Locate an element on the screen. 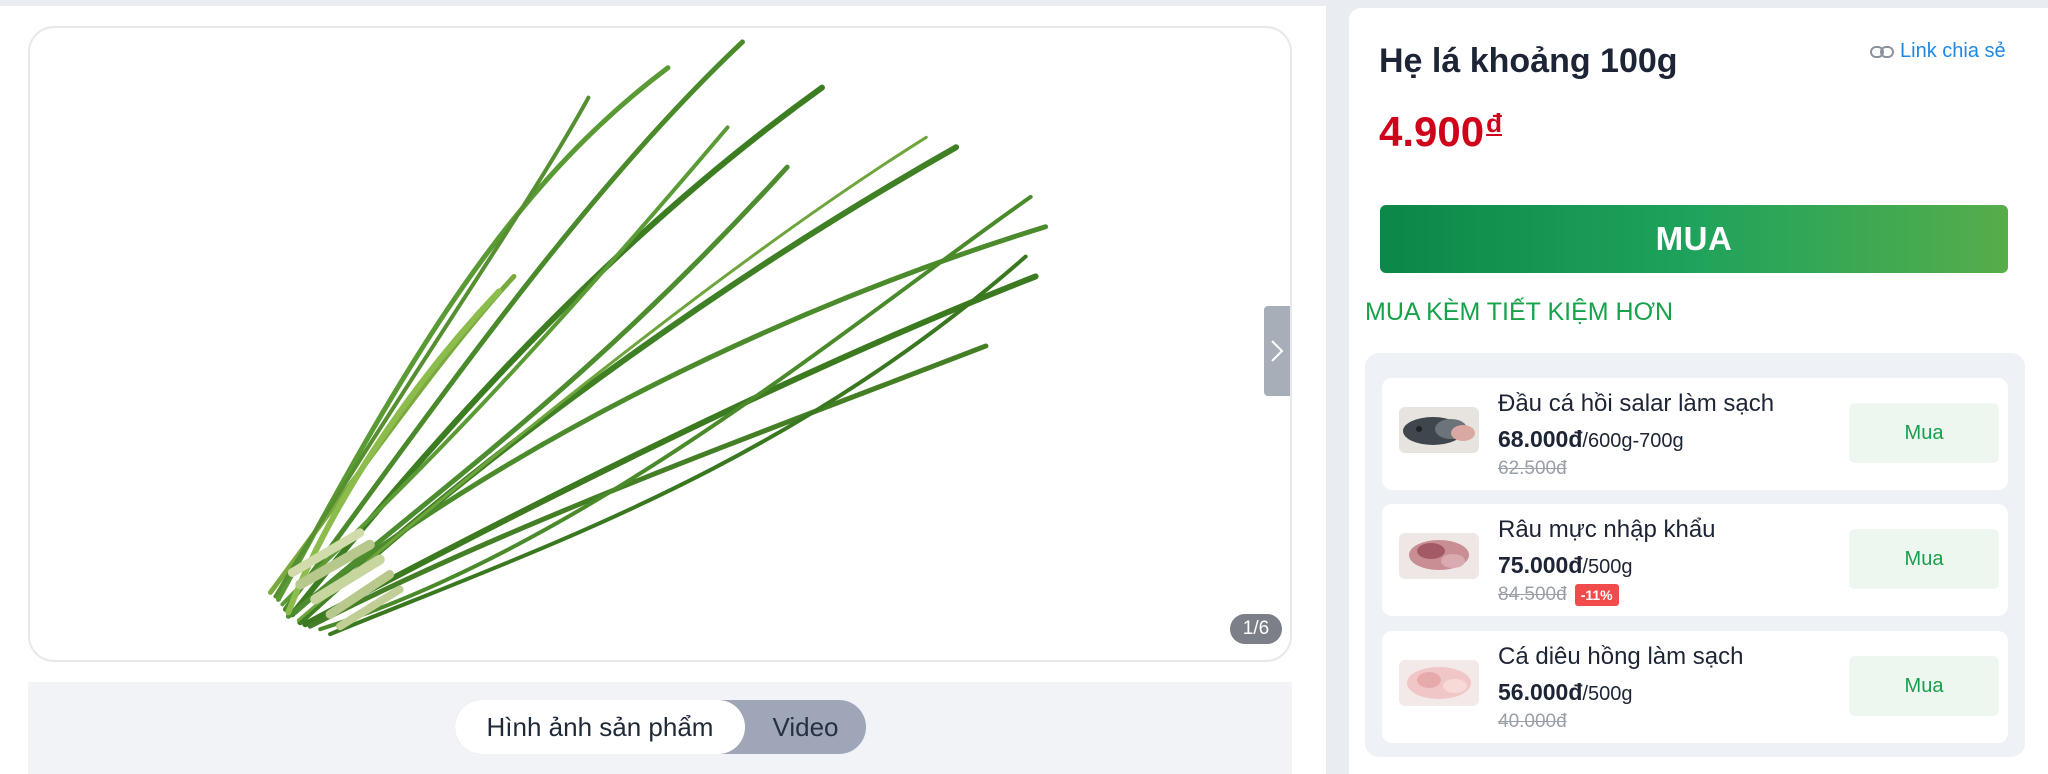 Image resolution: width=2048 pixels, height=774 pixels. bundle-item-price: 68.000đ/600g-700g is located at coordinates (1591, 439).